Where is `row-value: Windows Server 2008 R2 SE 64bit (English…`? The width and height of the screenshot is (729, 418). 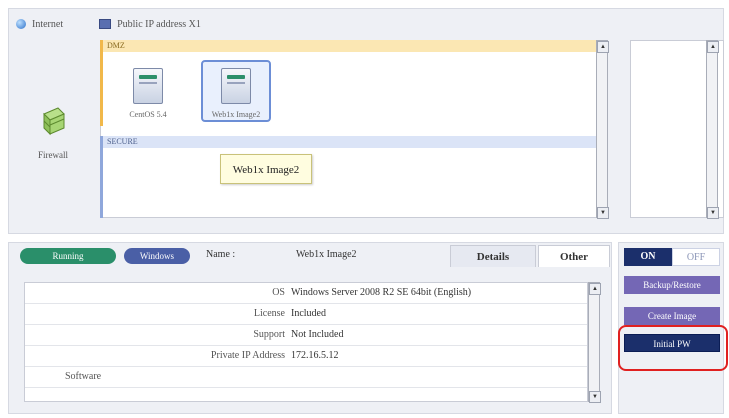 row-value: Windows Server 2008 R2 SE 64bit (English… is located at coordinates (381, 292).